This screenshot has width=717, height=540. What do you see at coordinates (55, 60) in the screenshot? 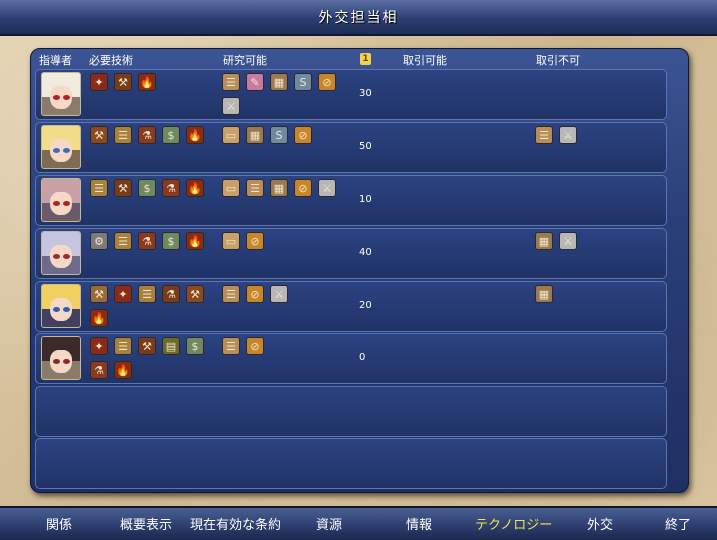
I see `col-header-leader: 指導者` at bounding box center [55, 60].